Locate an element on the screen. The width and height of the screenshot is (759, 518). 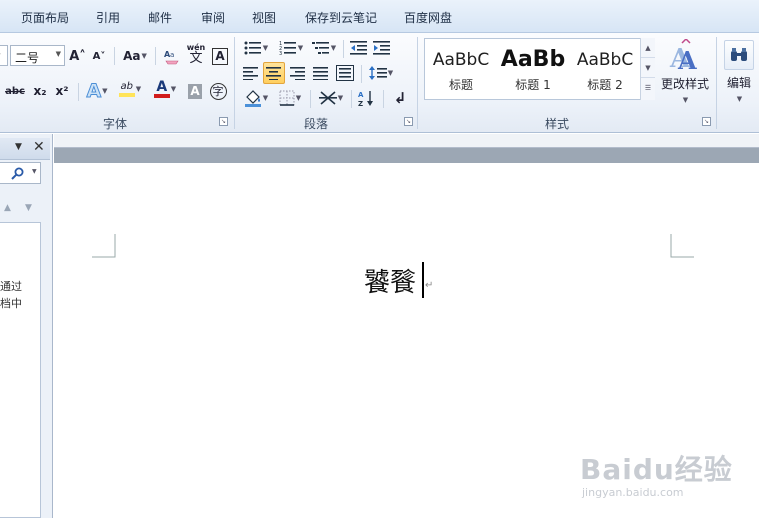
numbering-icon: 1 2 3 is located at coordinates (287, 48).